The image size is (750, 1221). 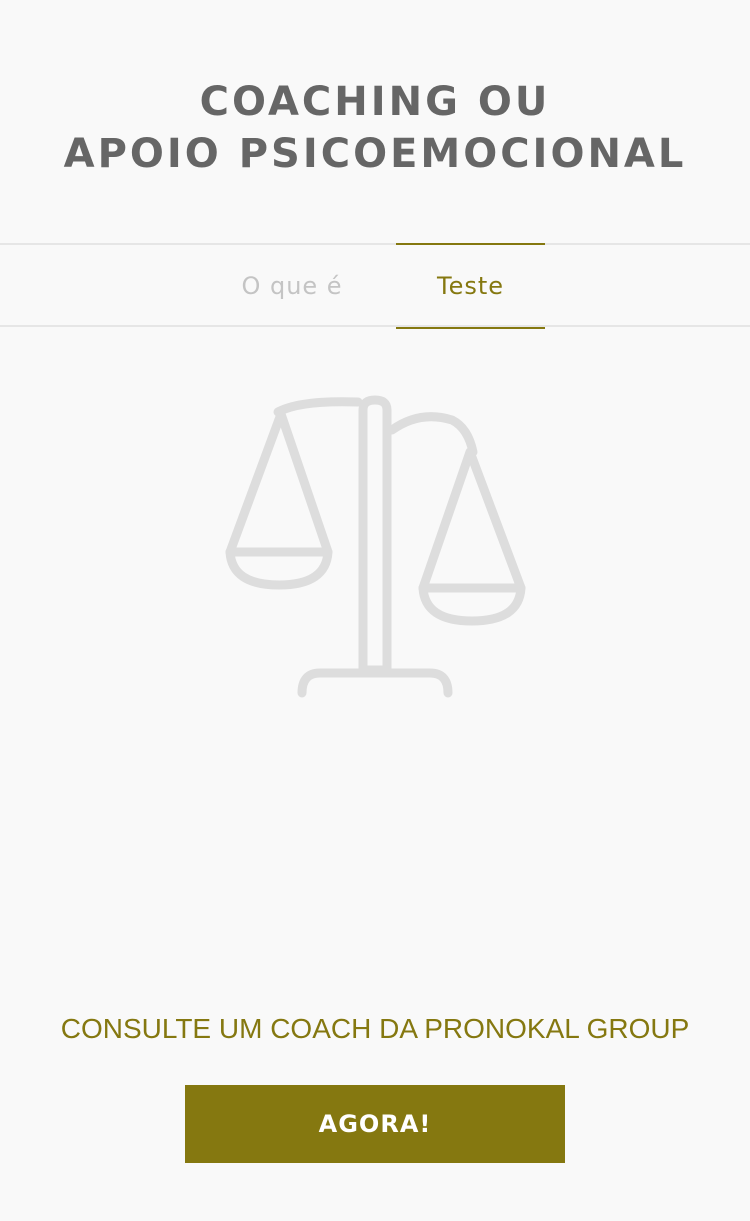 I want to click on consult-coach-text: CONSULTE UM COACH DA PRONOKAL GROUP, so click(x=375, y=1028).